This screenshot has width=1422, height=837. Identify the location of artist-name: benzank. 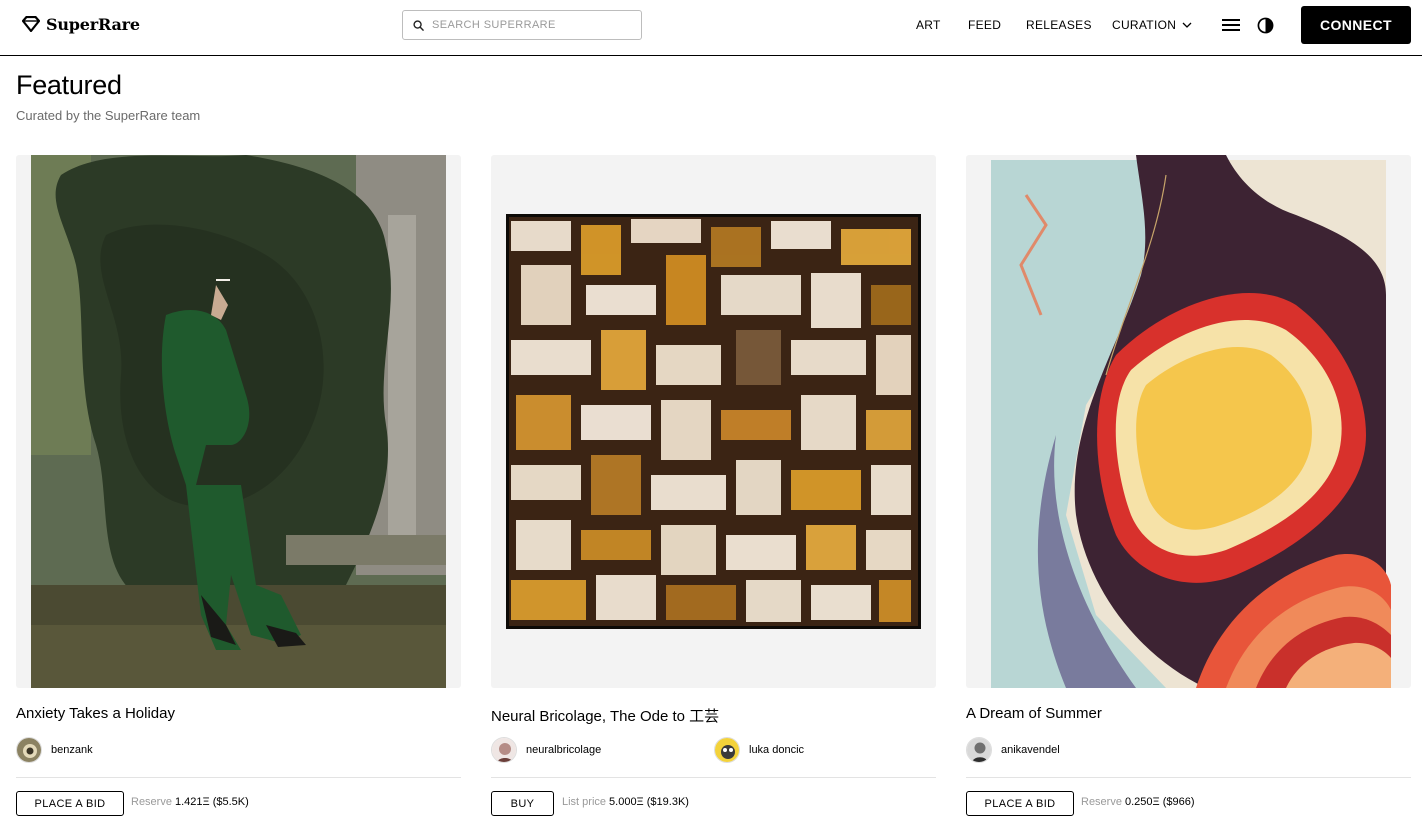
(72, 750).